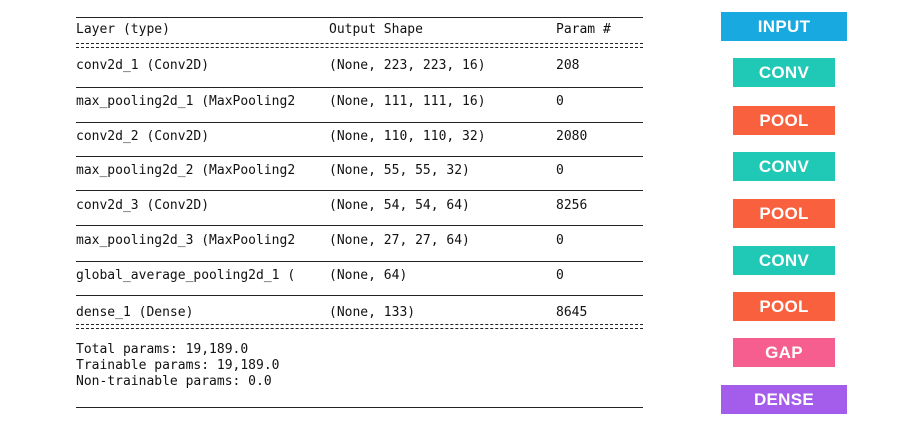 The width and height of the screenshot is (905, 435). I want to click on pool-block-3: POOL, so click(784, 306).